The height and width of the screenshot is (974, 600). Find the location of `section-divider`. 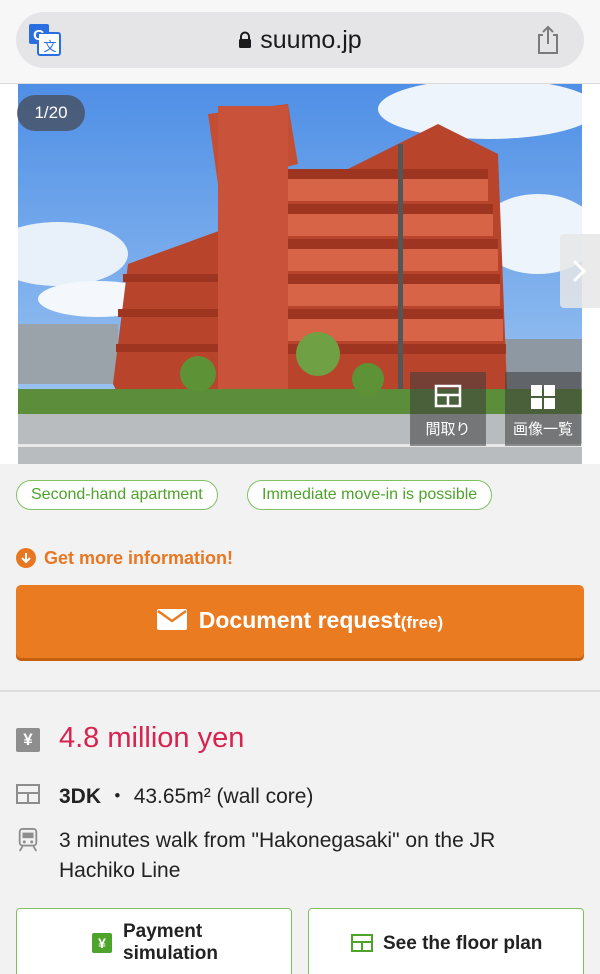

section-divider is located at coordinates (300, 691).